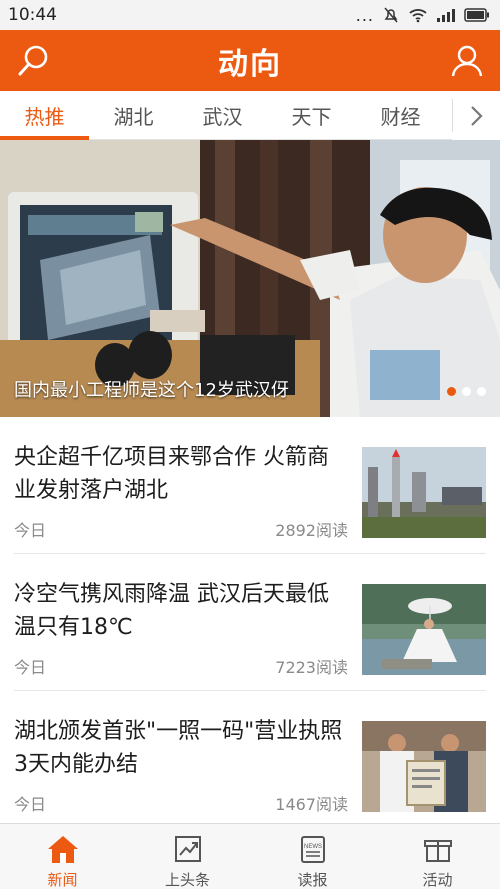  I want to click on nav-headline: 上头条, so click(187, 856).